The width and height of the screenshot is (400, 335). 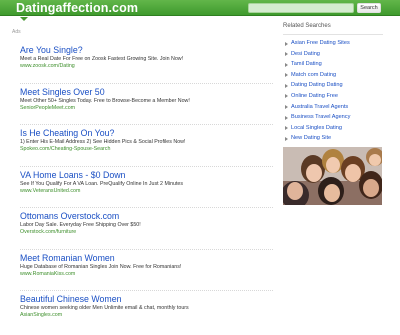 I want to click on related-search-label: Business Travel Agency, so click(x=320, y=117).